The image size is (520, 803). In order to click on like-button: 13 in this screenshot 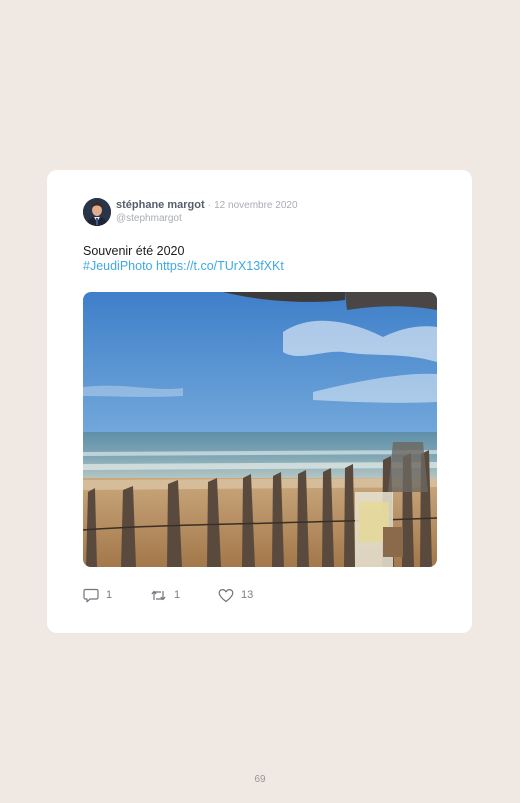, I will do `click(235, 595)`.